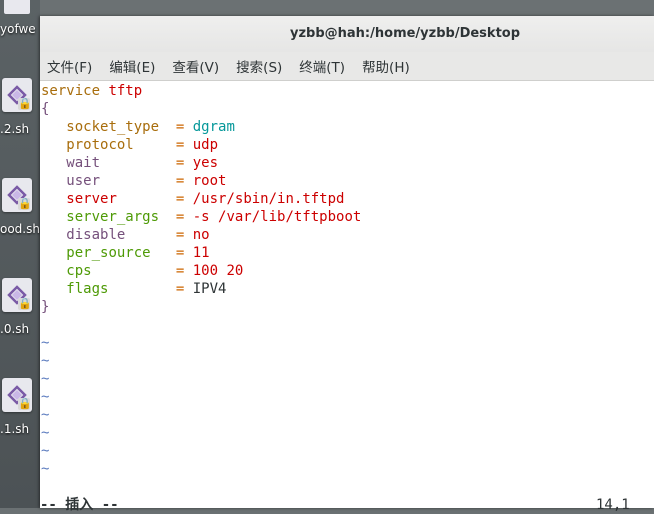 The width and height of the screenshot is (654, 514). I want to click on config-entry-line: user = root, so click(347, 181).